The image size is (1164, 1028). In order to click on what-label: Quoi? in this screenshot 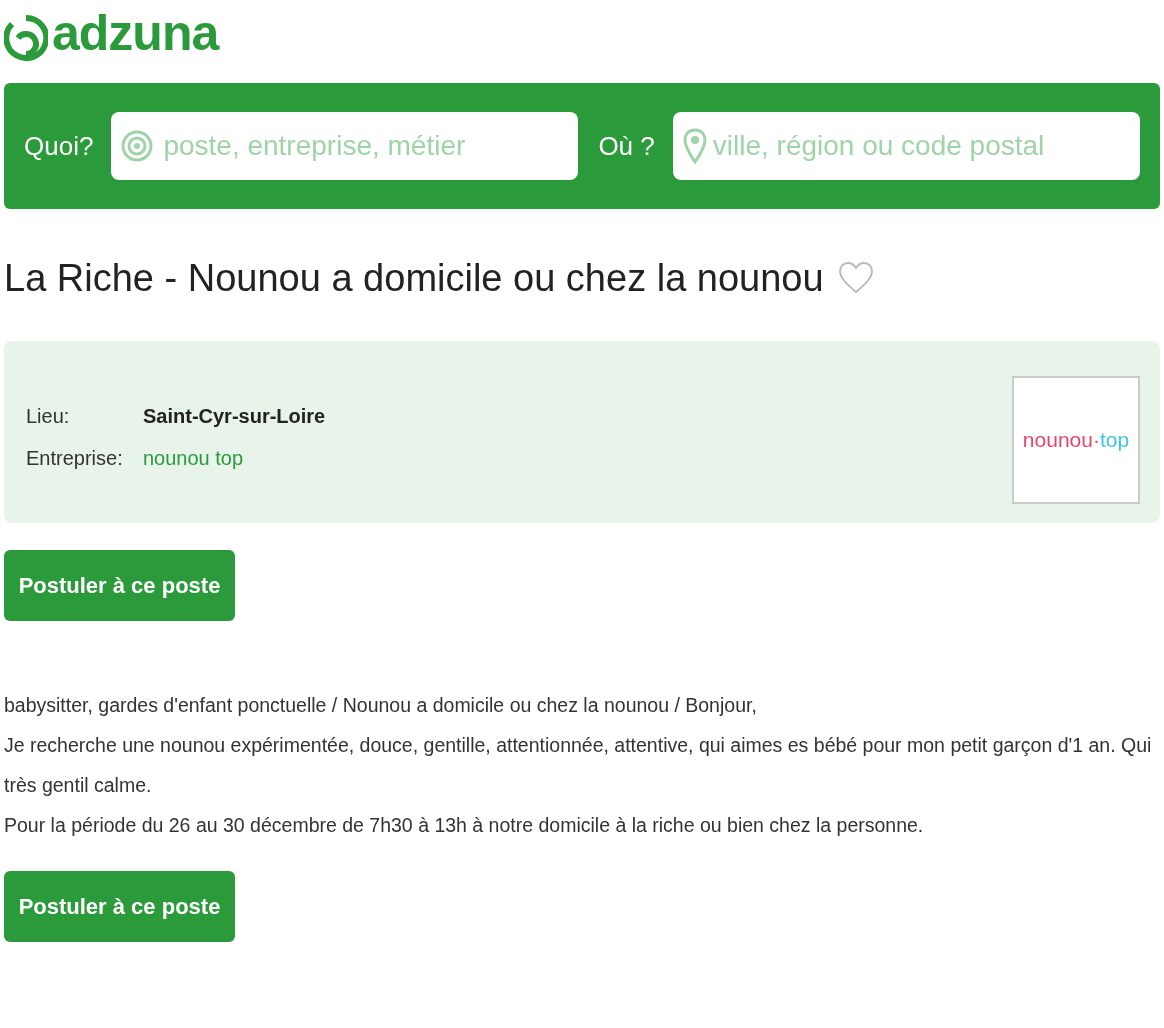, I will do `click(59, 146)`.